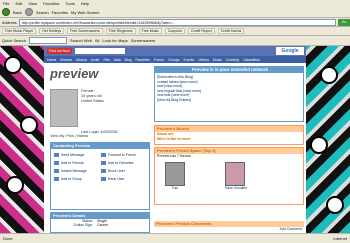 The image size is (350, 243). What do you see at coordinates (203, 60) in the screenshot?
I see `nav-videos: Videos` at bounding box center [203, 60].